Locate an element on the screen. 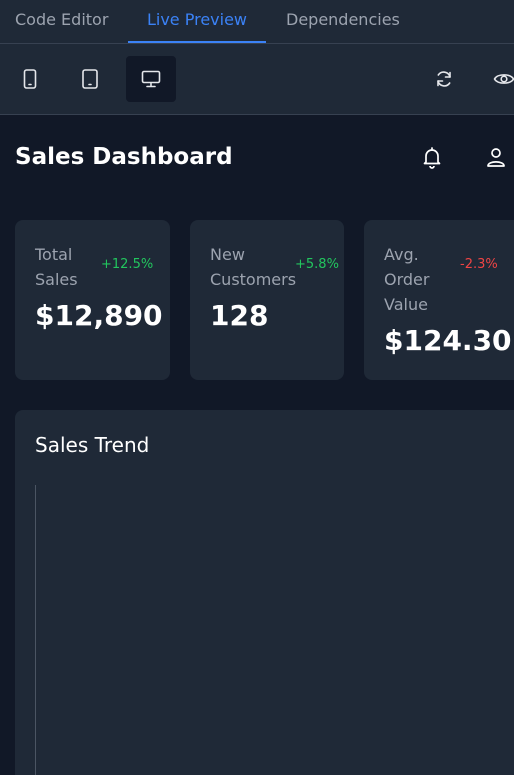 The height and width of the screenshot is (775, 514). mobile-icon is located at coordinates (30, 79).